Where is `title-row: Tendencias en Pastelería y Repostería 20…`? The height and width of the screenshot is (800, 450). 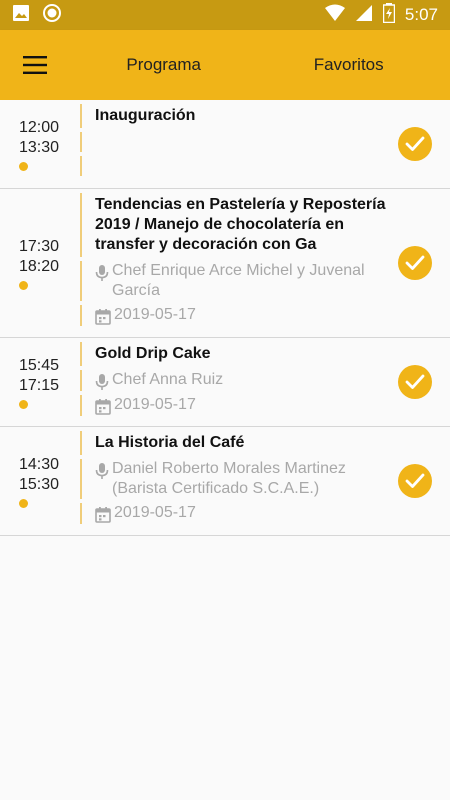
title-row: Tendencias en Pastelería y Repostería 20… is located at coordinates (234, 225).